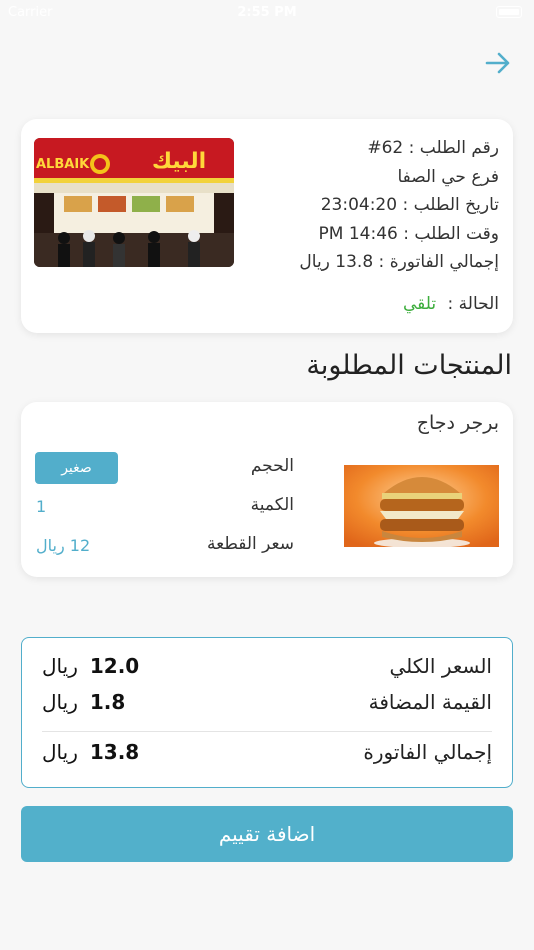 This screenshot has height=950, width=534. Describe the element at coordinates (114, 666) in the screenshot. I see `subtotal-value: 12.0` at that location.